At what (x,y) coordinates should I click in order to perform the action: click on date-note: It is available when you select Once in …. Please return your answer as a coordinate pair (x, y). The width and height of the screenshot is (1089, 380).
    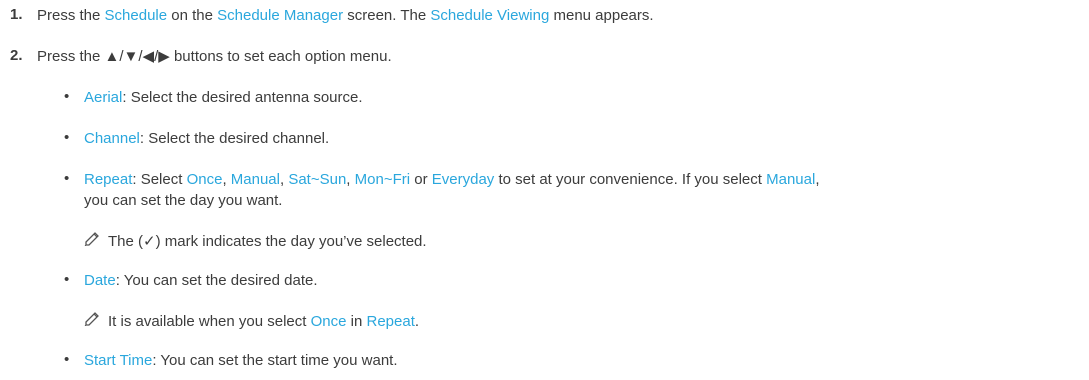
    Looking at the image, I should click on (251, 321).